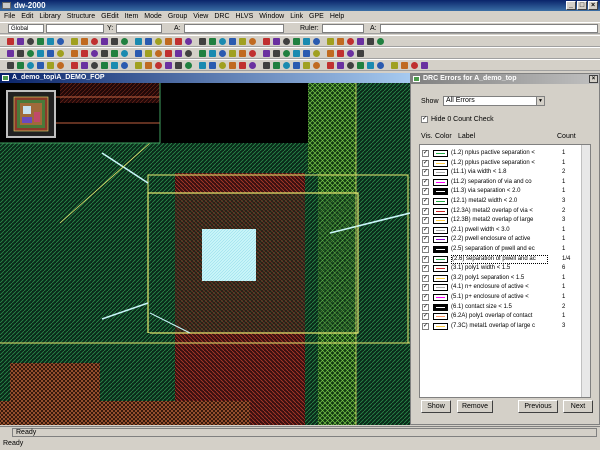  I want to click on menu-item: Item, so click(132, 16).